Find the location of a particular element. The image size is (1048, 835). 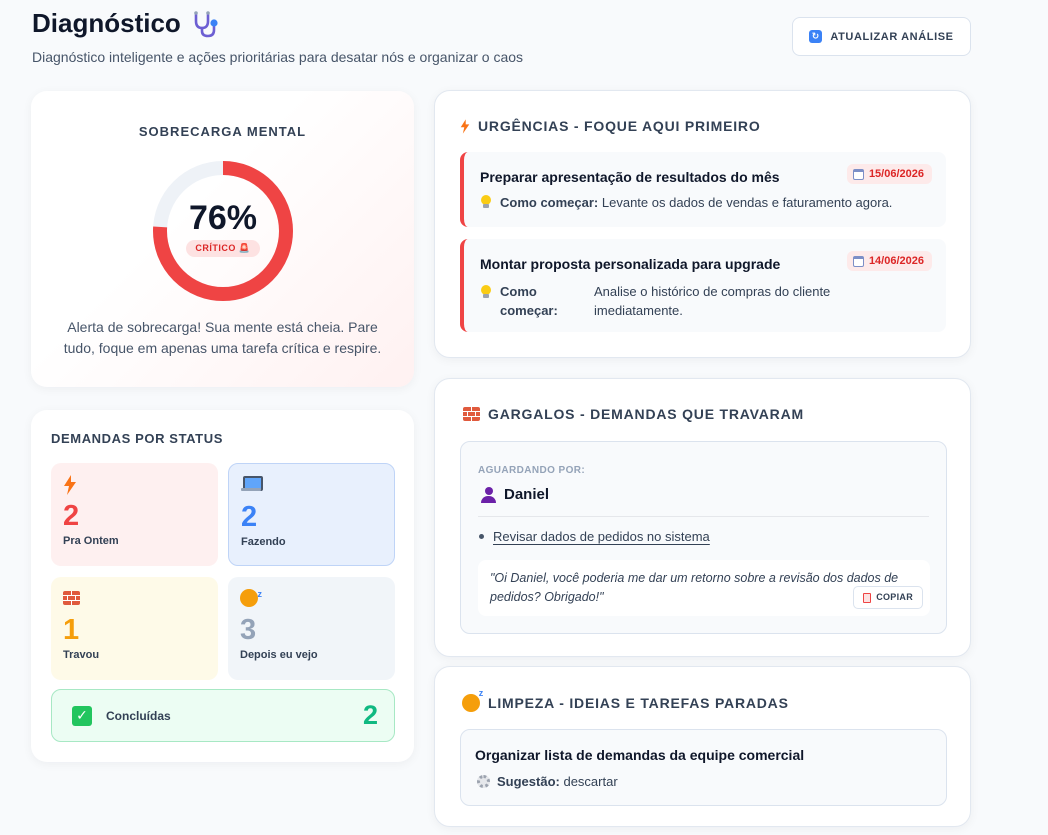

waiting-for-label: AGUARDANDO POR: is located at coordinates (532, 470).